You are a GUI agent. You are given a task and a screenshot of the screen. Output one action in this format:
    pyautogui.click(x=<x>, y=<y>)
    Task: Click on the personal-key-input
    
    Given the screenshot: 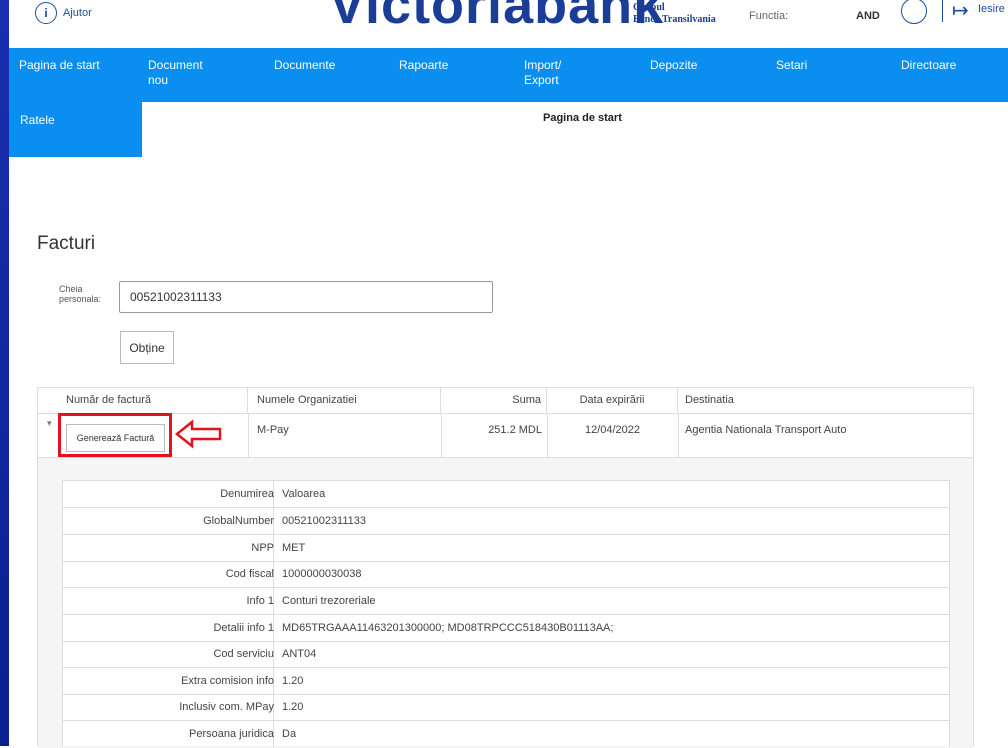 What is the action you would take?
    pyautogui.click(x=306, y=297)
    